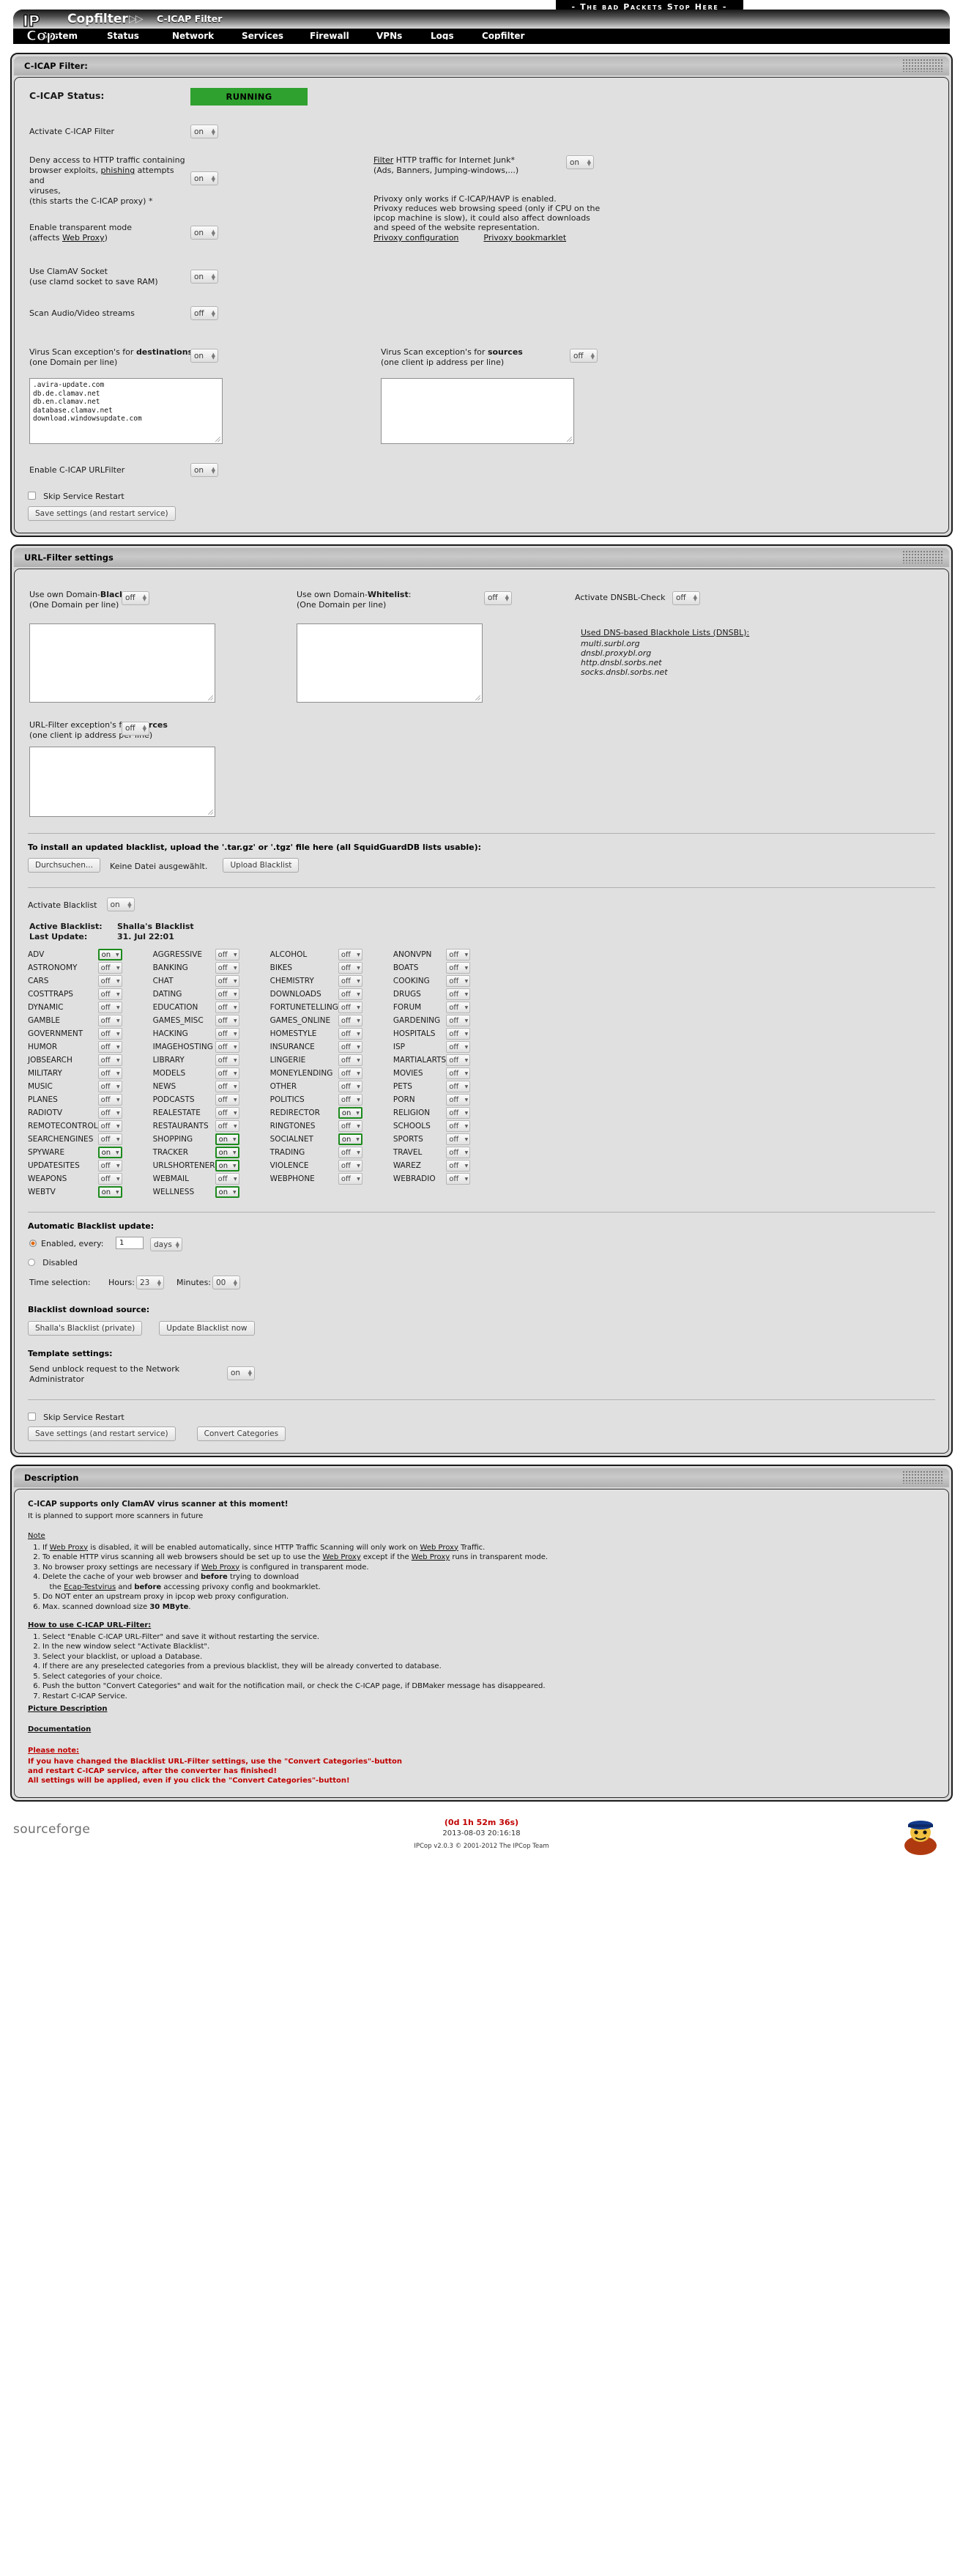 This screenshot has height=2576, width=963. Describe the element at coordinates (458, 955) in the screenshot. I see `category-select-anonvpn: off ▼` at that location.